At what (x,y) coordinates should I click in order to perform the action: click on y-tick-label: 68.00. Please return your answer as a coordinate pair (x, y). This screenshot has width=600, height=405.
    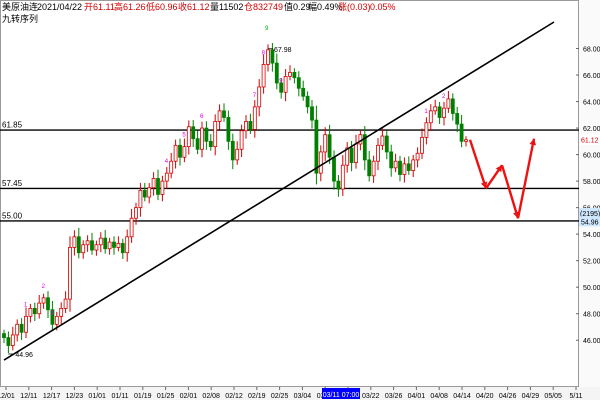
    Looking at the image, I should click on (591, 50).